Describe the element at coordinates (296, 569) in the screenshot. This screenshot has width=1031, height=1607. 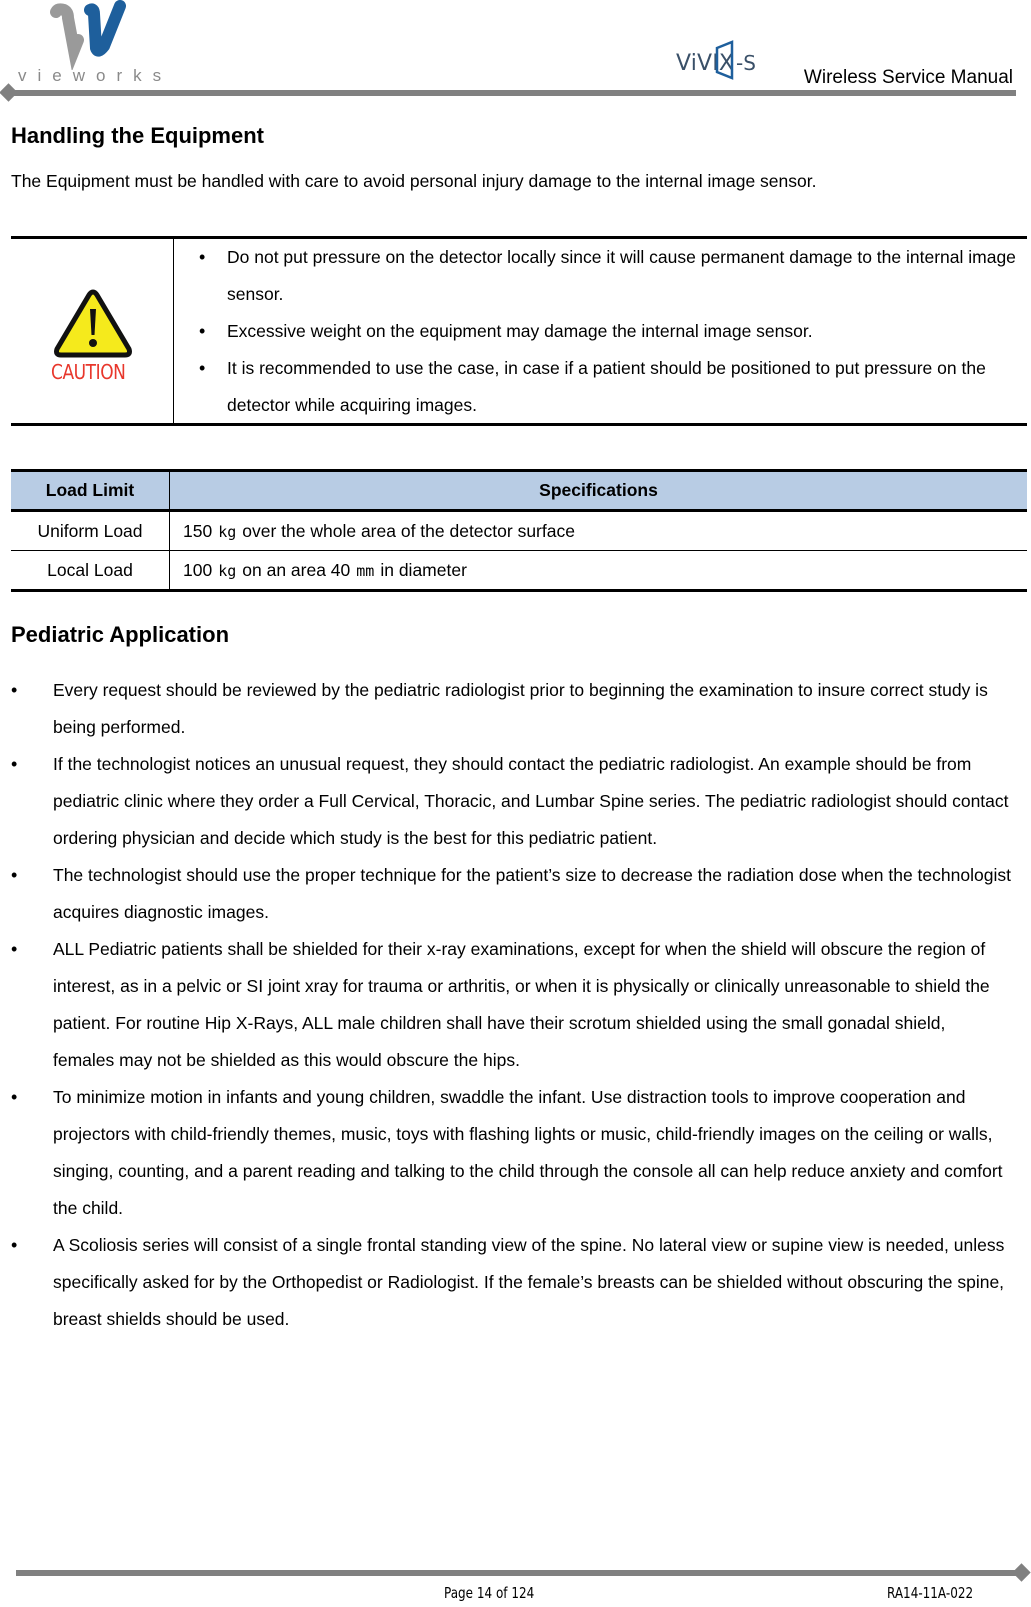
I see `spec-text: on an area 40` at that location.